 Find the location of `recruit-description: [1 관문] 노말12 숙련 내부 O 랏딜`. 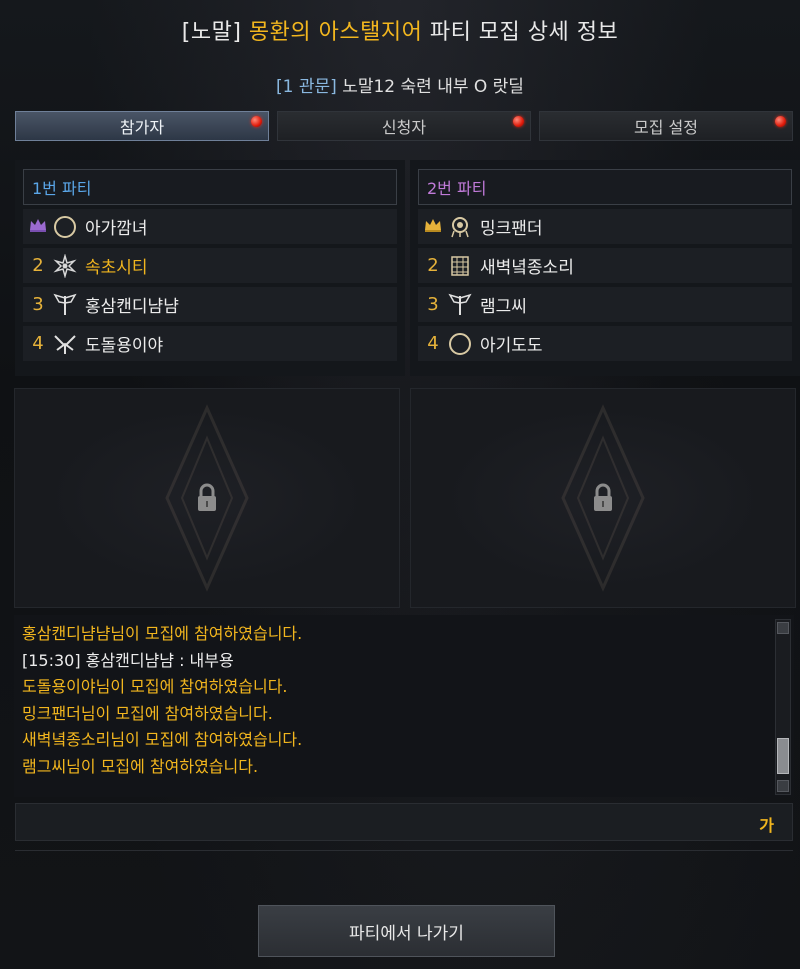

recruit-description: [1 관문] 노말12 숙련 내부 O 랏딜 is located at coordinates (400, 84).